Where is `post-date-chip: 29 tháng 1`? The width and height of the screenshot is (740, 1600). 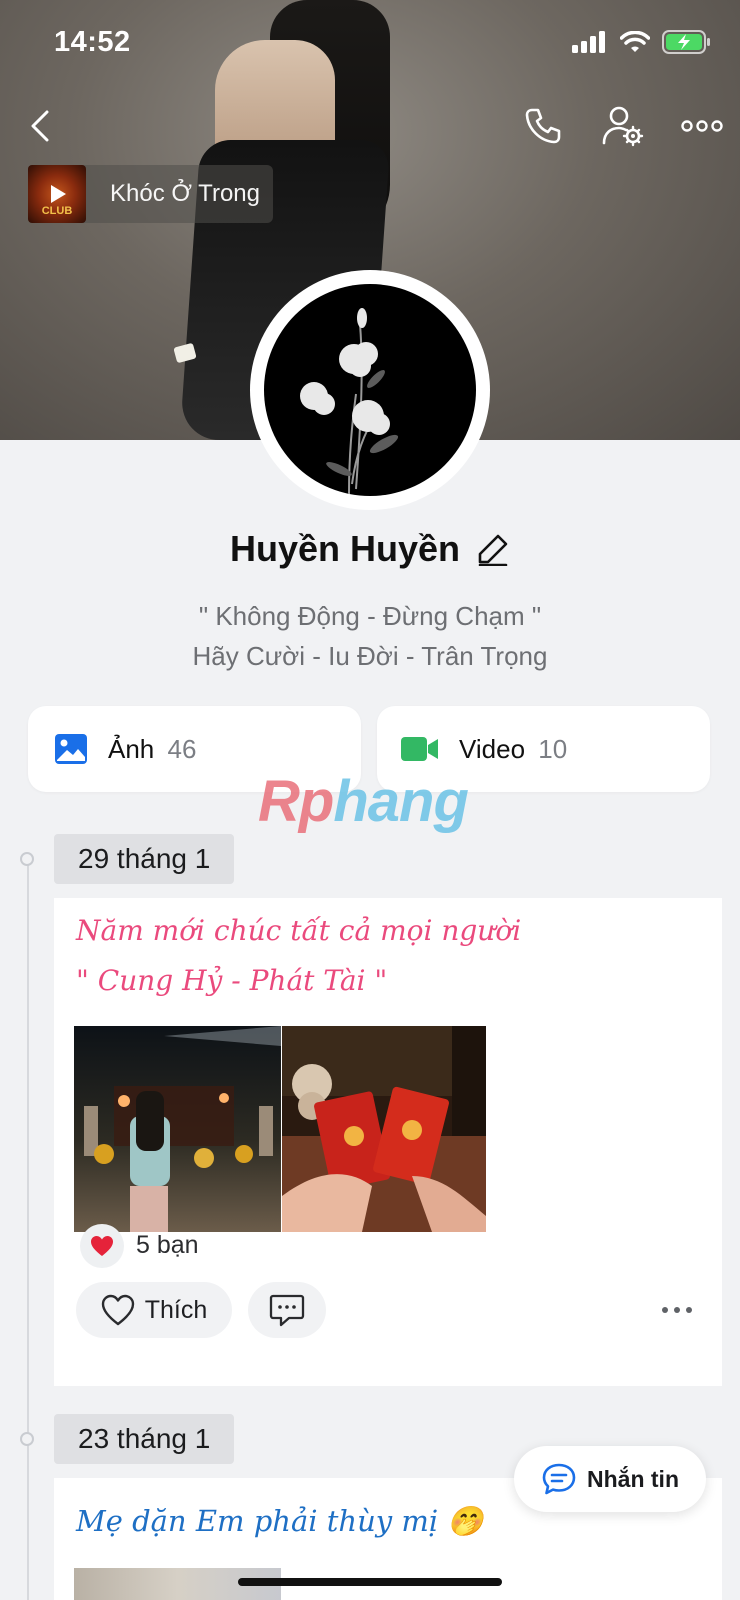
post-date-chip: 29 tháng 1 is located at coordinates (144, 859).